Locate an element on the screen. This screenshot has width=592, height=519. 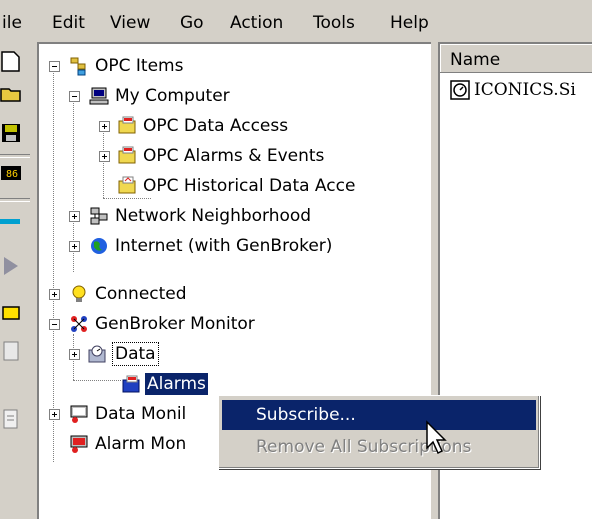
counter-icon: 86 is located at coordinates (11, 173).